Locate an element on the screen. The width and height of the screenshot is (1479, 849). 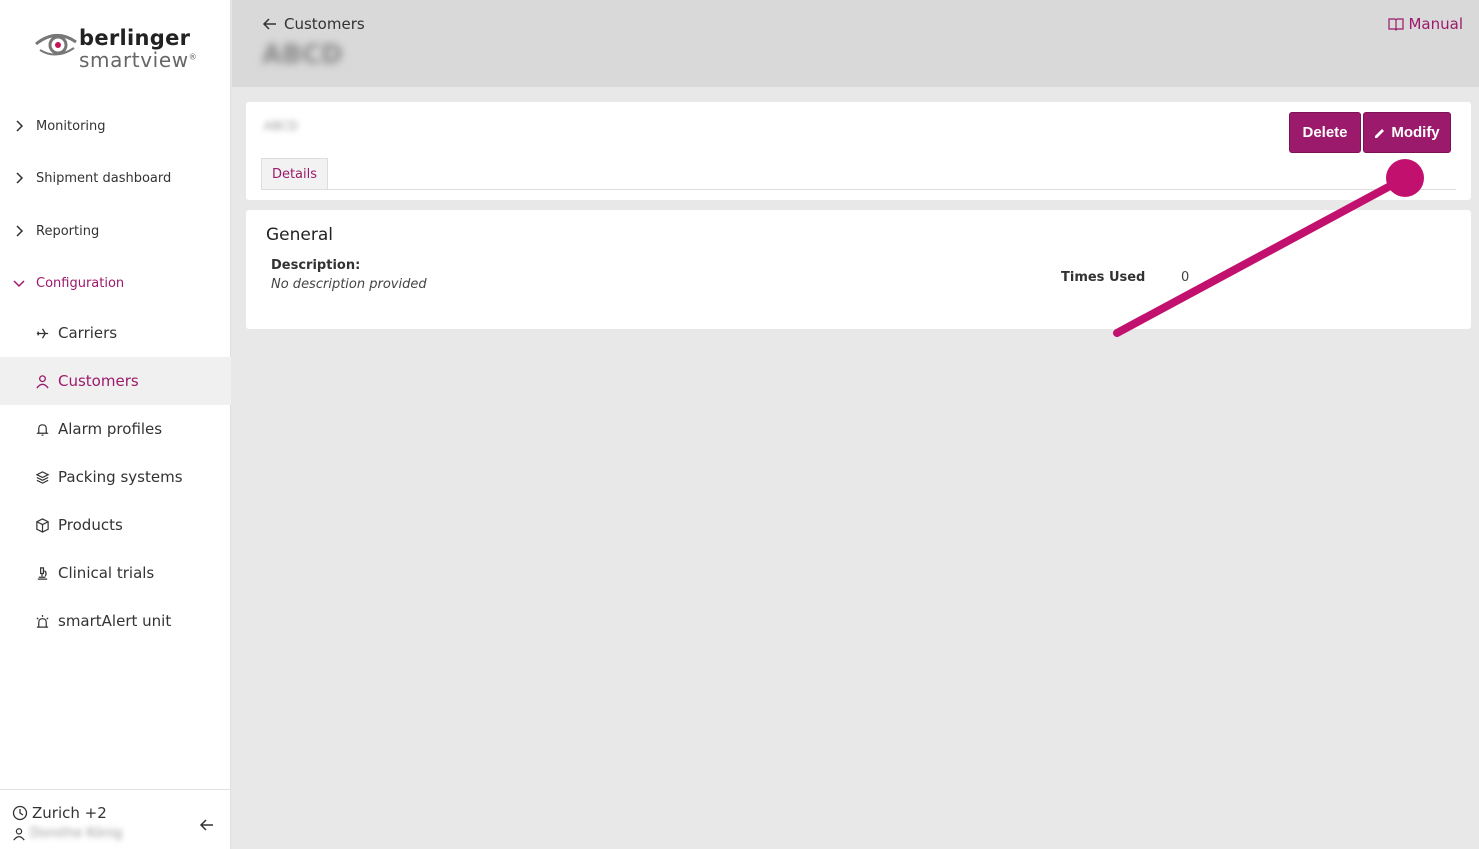
sidebar-item-carriers: Carriers is located at coordinates (115, 333).